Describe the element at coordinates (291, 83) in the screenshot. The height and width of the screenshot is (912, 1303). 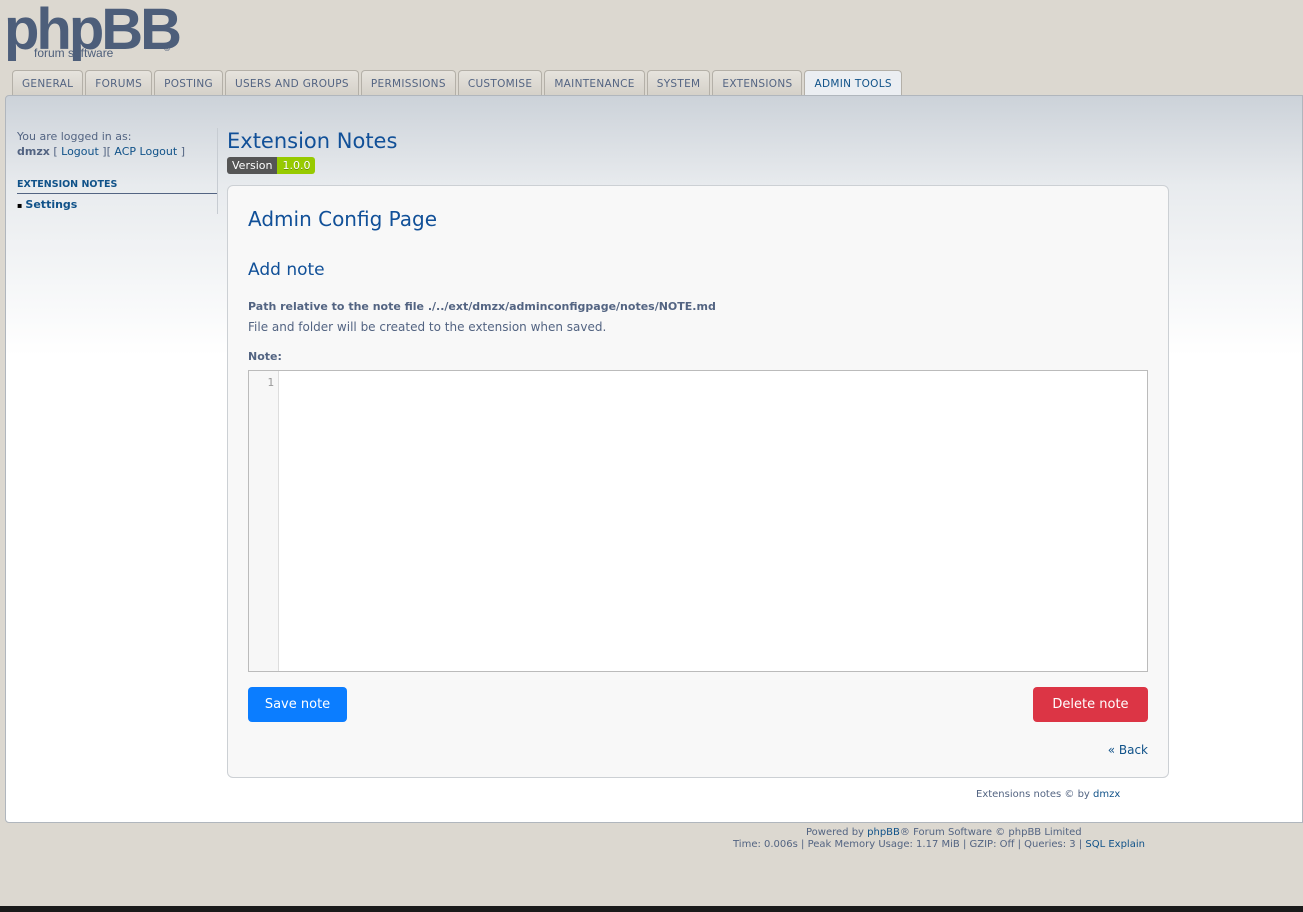
I see `tab-users-and-groups: USERS AND GROUPS` at that location.